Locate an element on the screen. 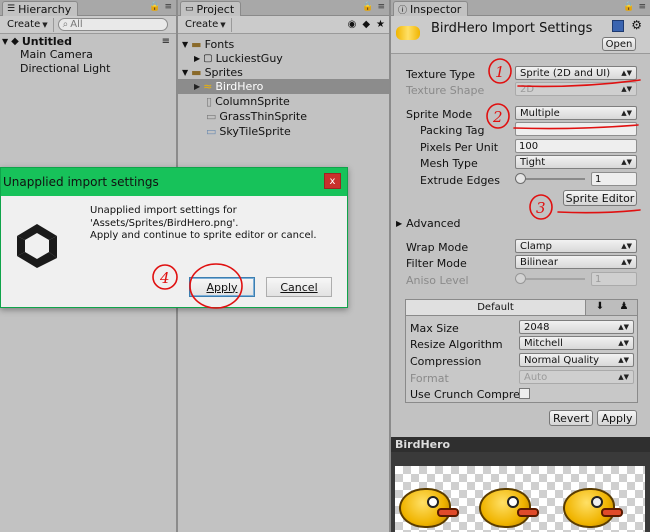  inspector-title: BirdHero Import Settings is located at coordinates (512, 28).